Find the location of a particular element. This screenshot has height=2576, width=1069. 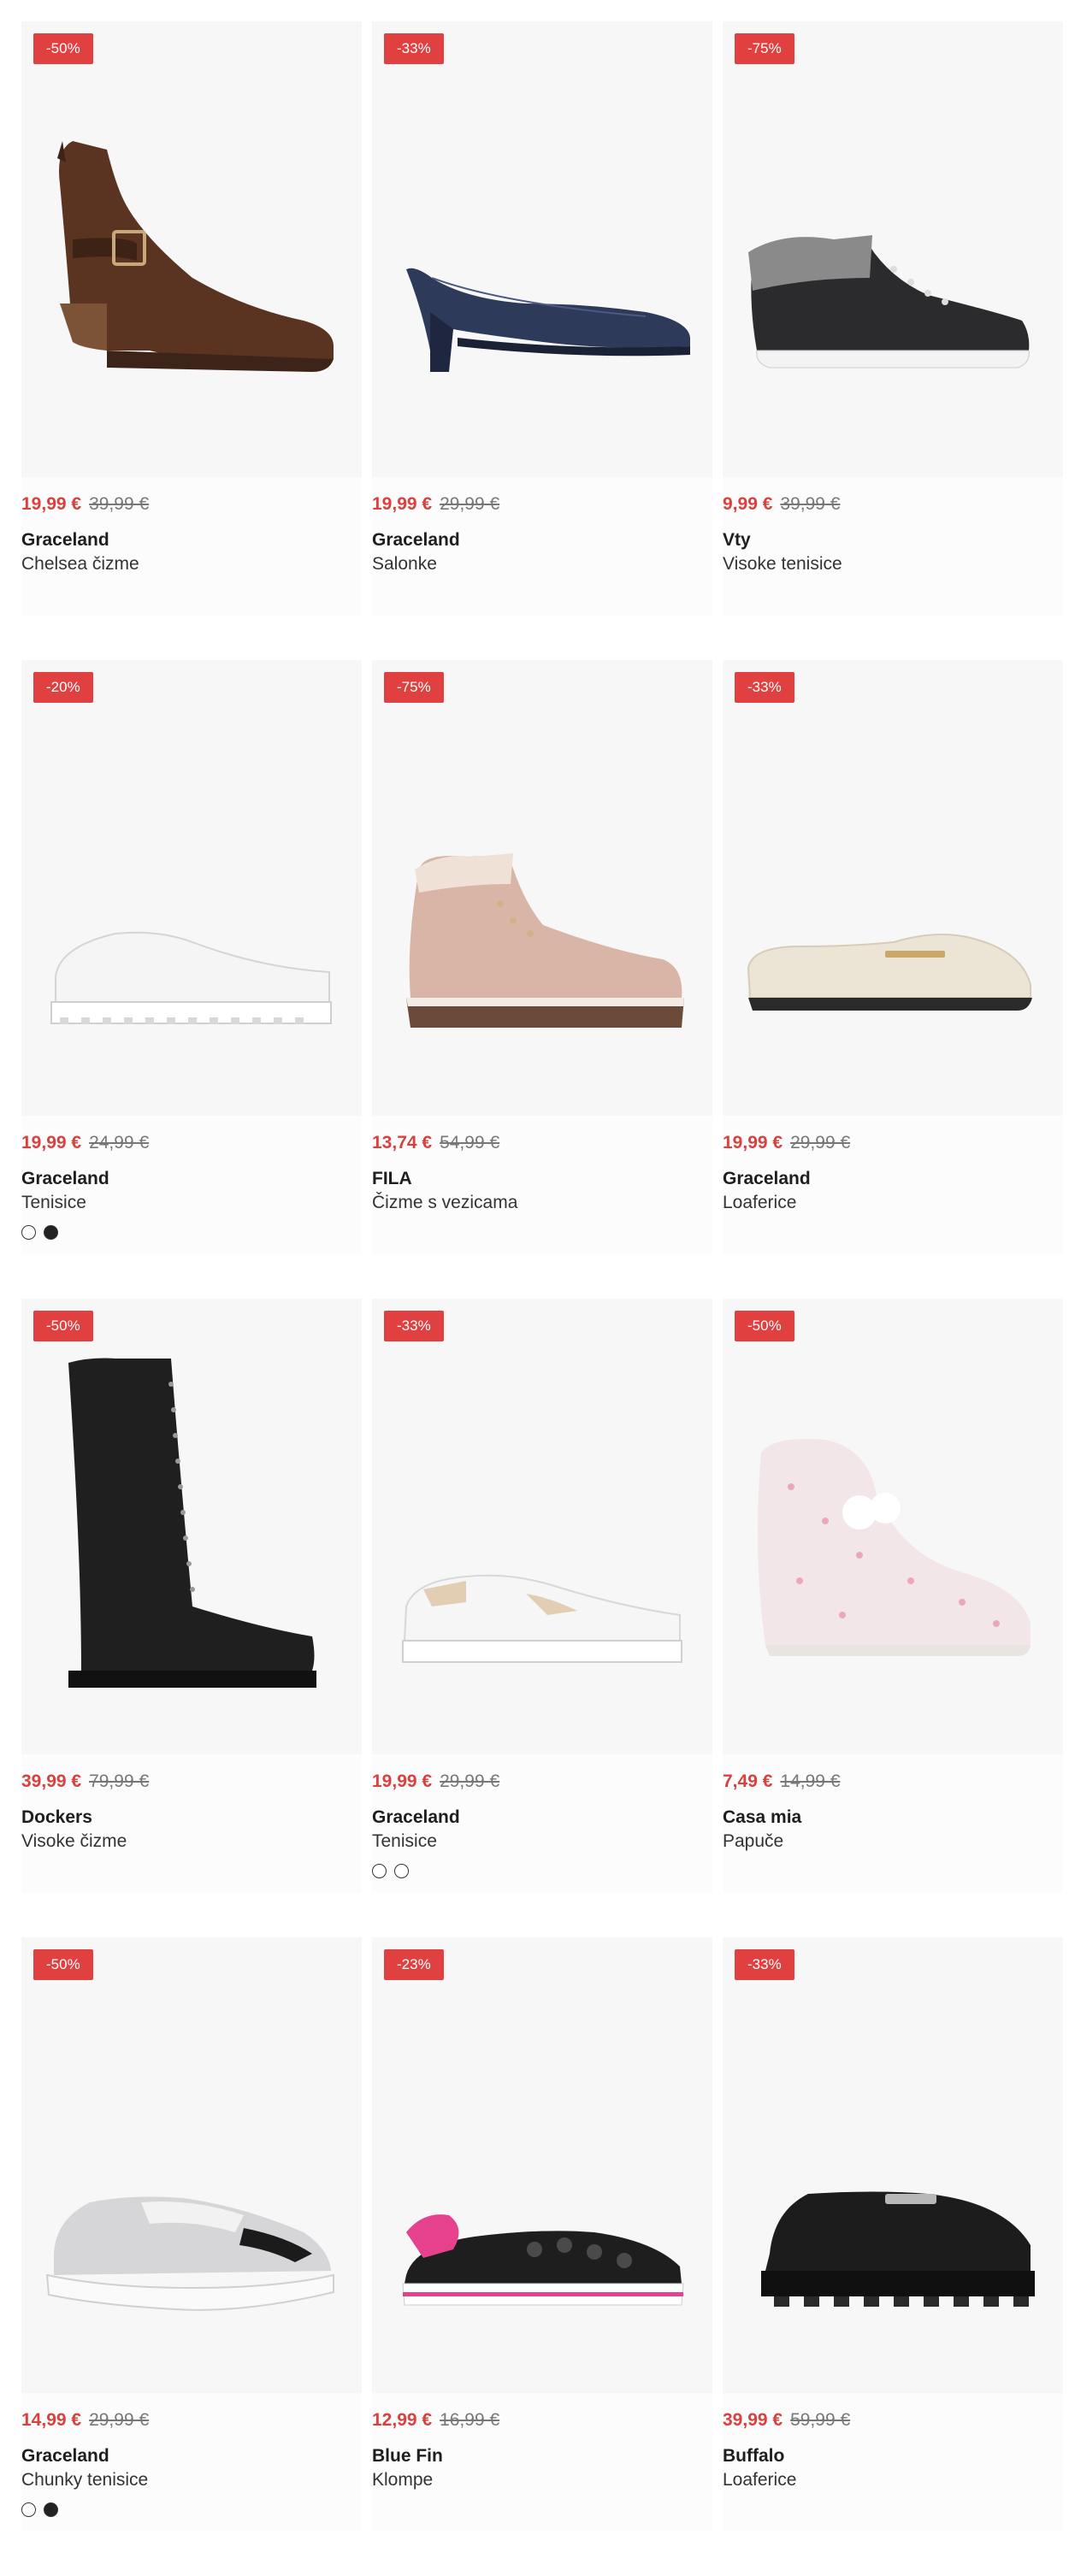

cream-loafer-icon is located at coordinates (889, 973).